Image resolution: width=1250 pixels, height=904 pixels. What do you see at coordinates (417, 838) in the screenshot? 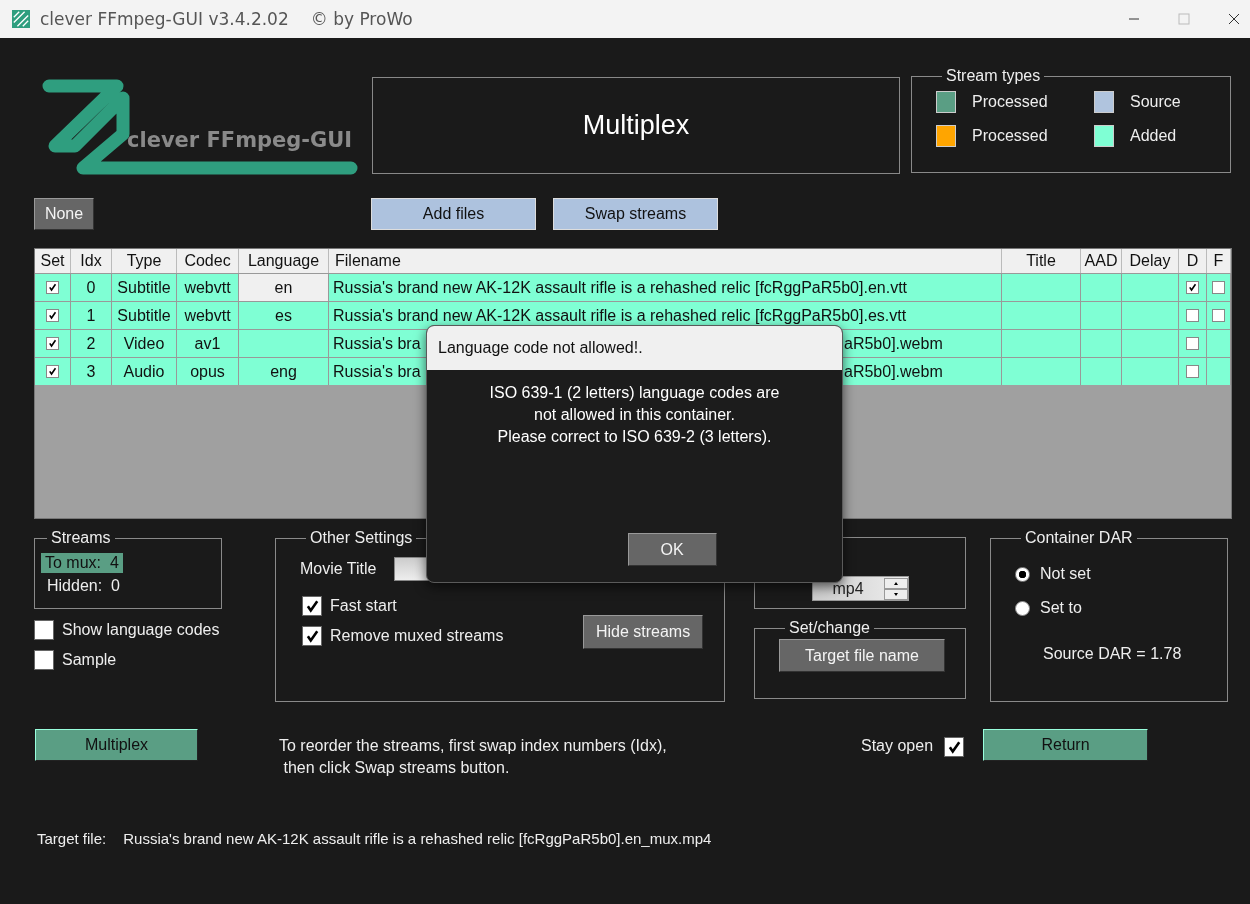
I see `target-file-name: Russia's brand new AK-12K assault rifle is a rehashed relic [fcRggPaR5b0].en_mux.mp4` at bounding box center [417, 838].